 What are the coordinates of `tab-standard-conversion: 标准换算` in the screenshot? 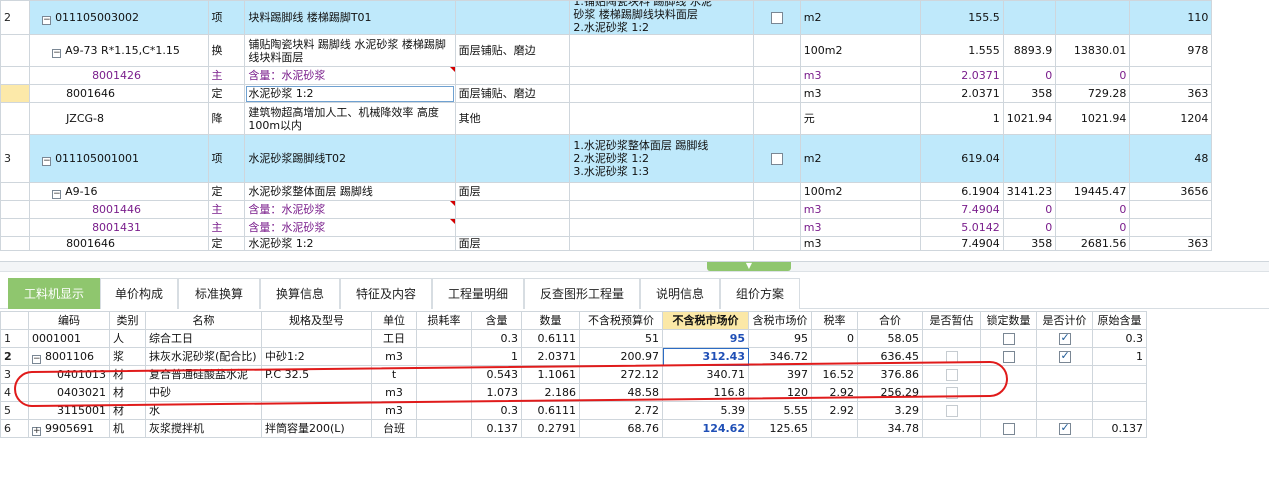 It's located at (219, 293).